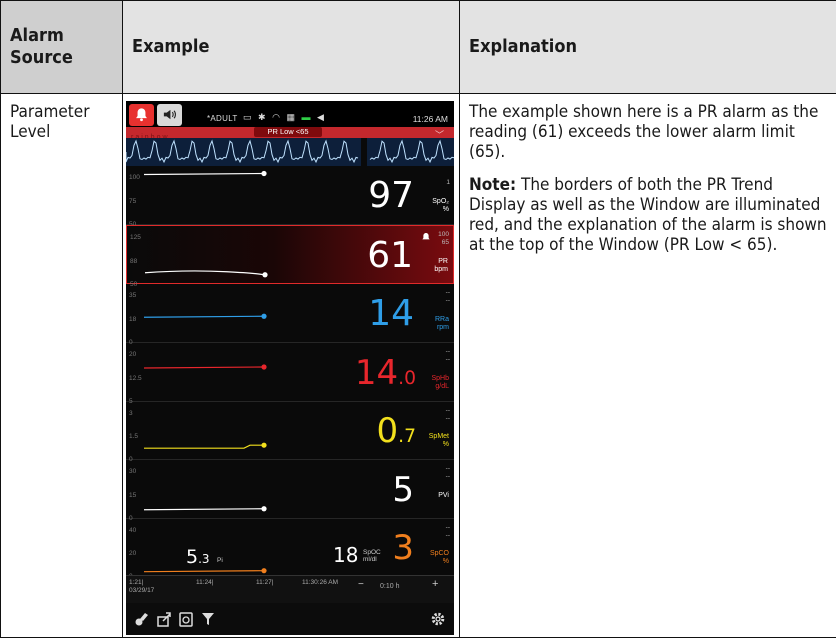 The height and width of the screenshot is (640, 836). What do you see at coordinates (186, 619) in the screenshot?
I see `history-icon` at bounding box center [186, 619].